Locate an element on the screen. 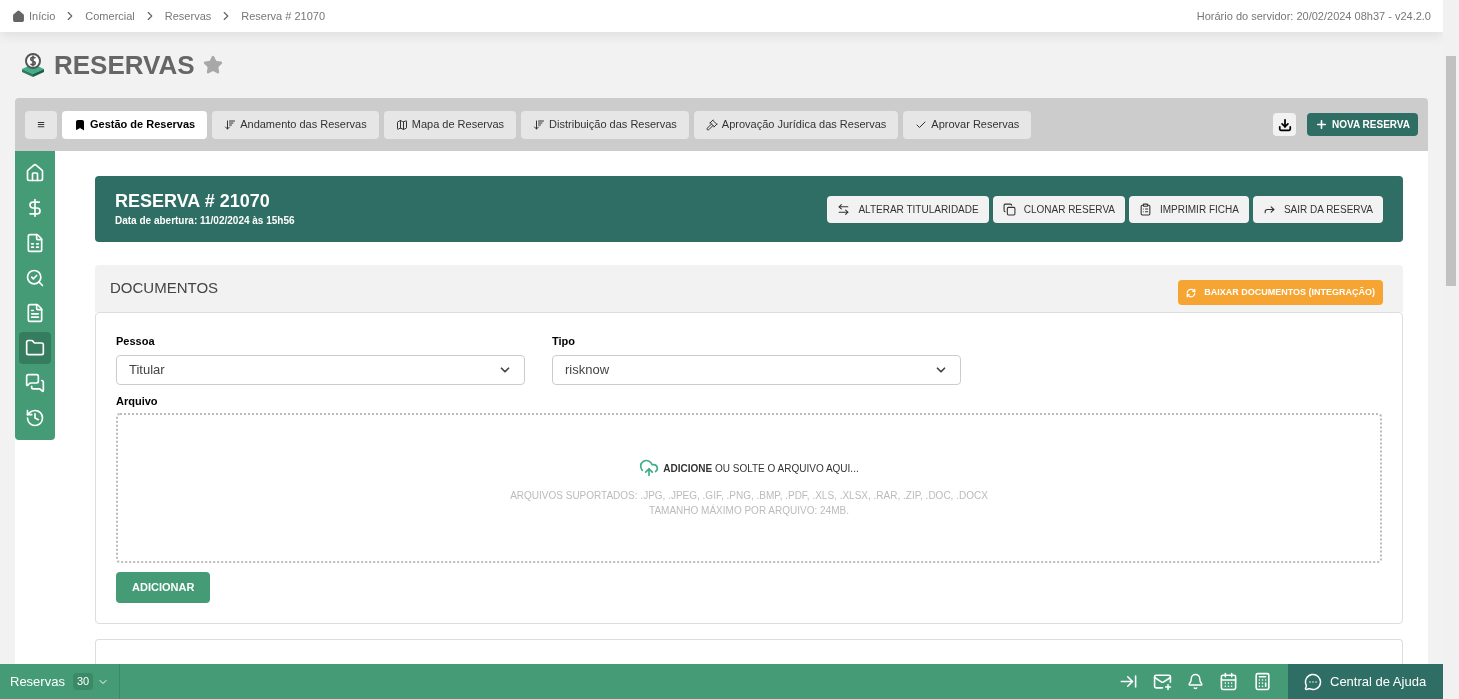 Image resolution: width=1459 pixels, height=699 pixels. tab: Andamento das Reservas is located at coordinates (295, 124).